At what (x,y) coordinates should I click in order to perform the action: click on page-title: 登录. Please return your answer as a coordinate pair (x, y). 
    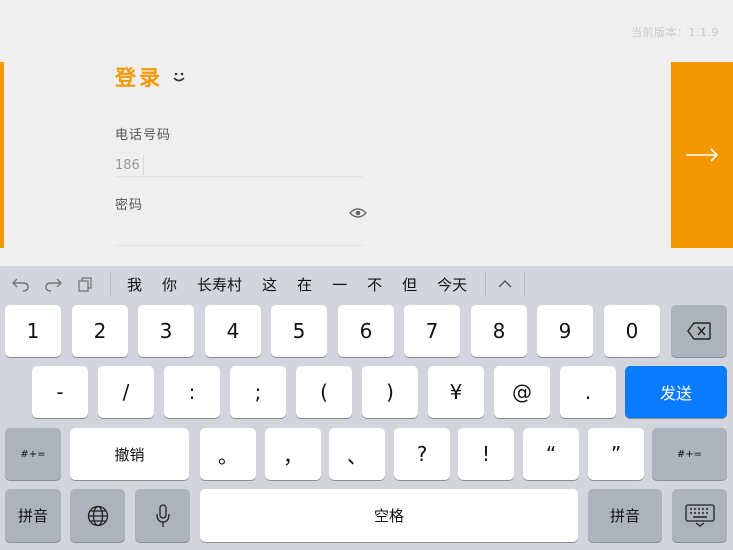
    Looking at the image, I should click on (139, 78).